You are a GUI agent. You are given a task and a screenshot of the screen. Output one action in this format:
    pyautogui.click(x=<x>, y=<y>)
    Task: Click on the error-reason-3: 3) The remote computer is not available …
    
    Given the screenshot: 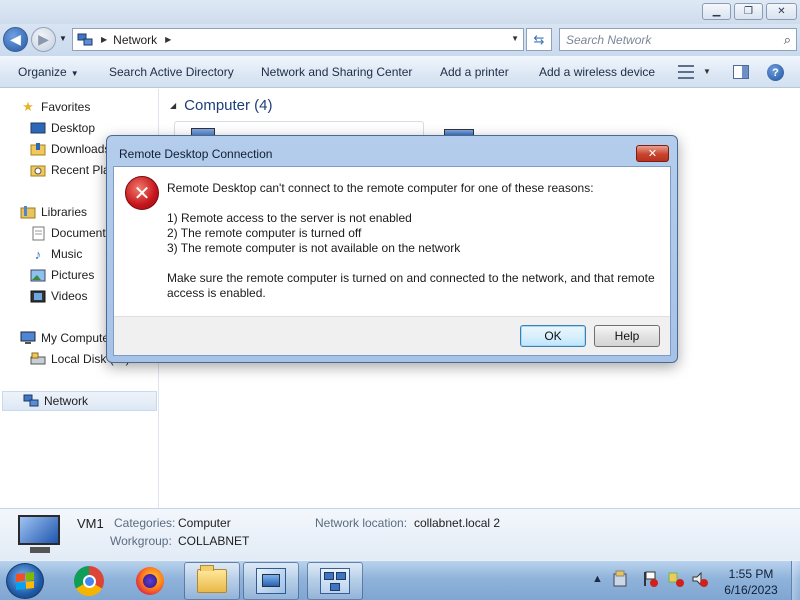 What is the action you would take?
    pyautogui.click(x=314, y=248)
    